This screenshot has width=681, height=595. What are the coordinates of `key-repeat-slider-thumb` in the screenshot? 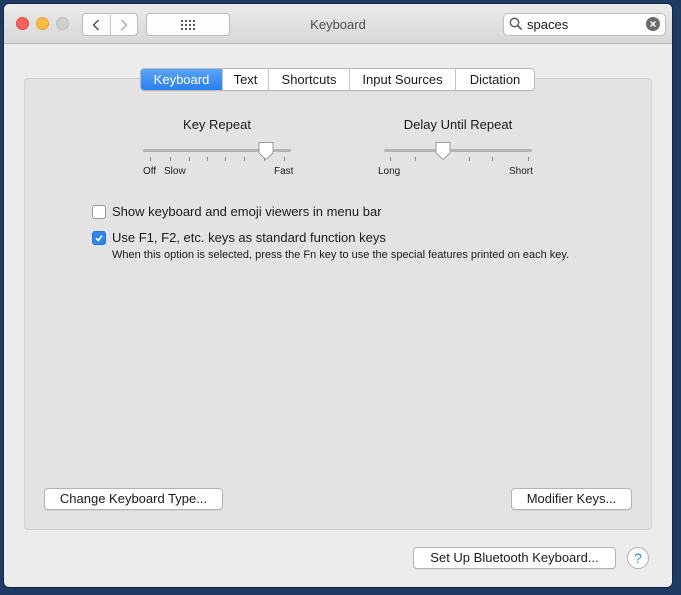 It's located at (266, 151).